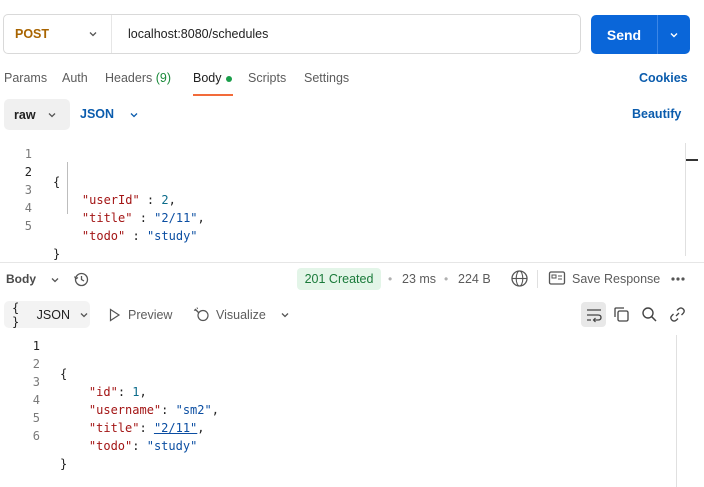 The image size is (704, 487). What do you see at coordinates (58, 34) in the screenshot?
I see `method-selector: POST` at bounding box center [58, 34].